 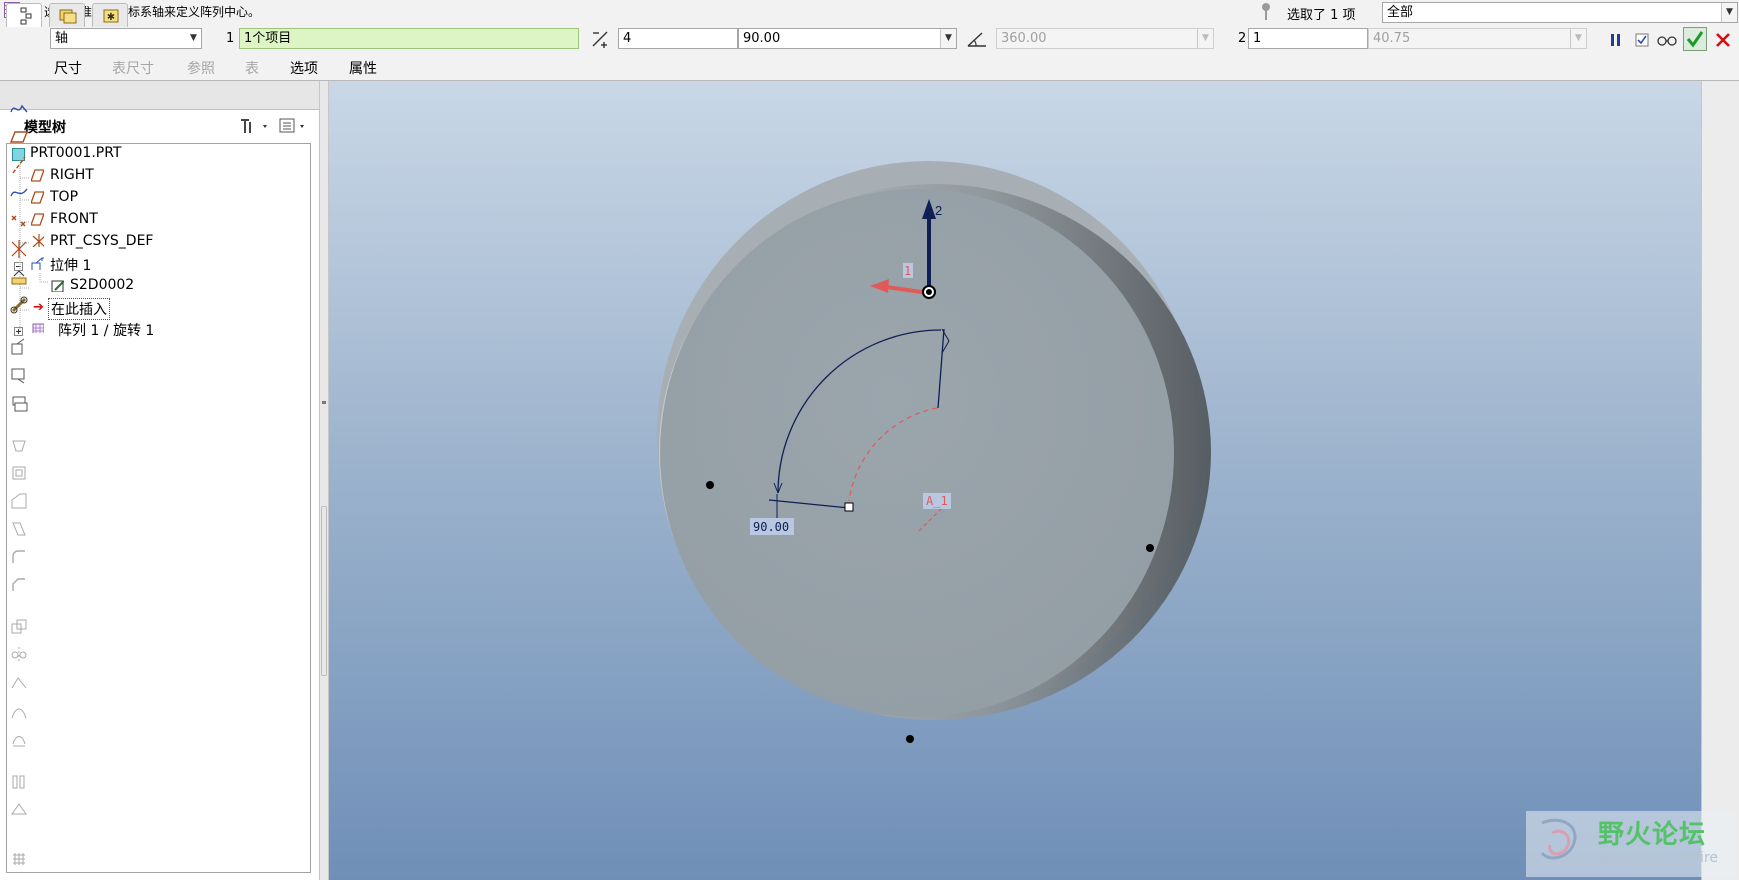 What do you see at coordinates (19, 109) in the screenshot?
I see `datum-display-icon` at bounding box center [19, 109].